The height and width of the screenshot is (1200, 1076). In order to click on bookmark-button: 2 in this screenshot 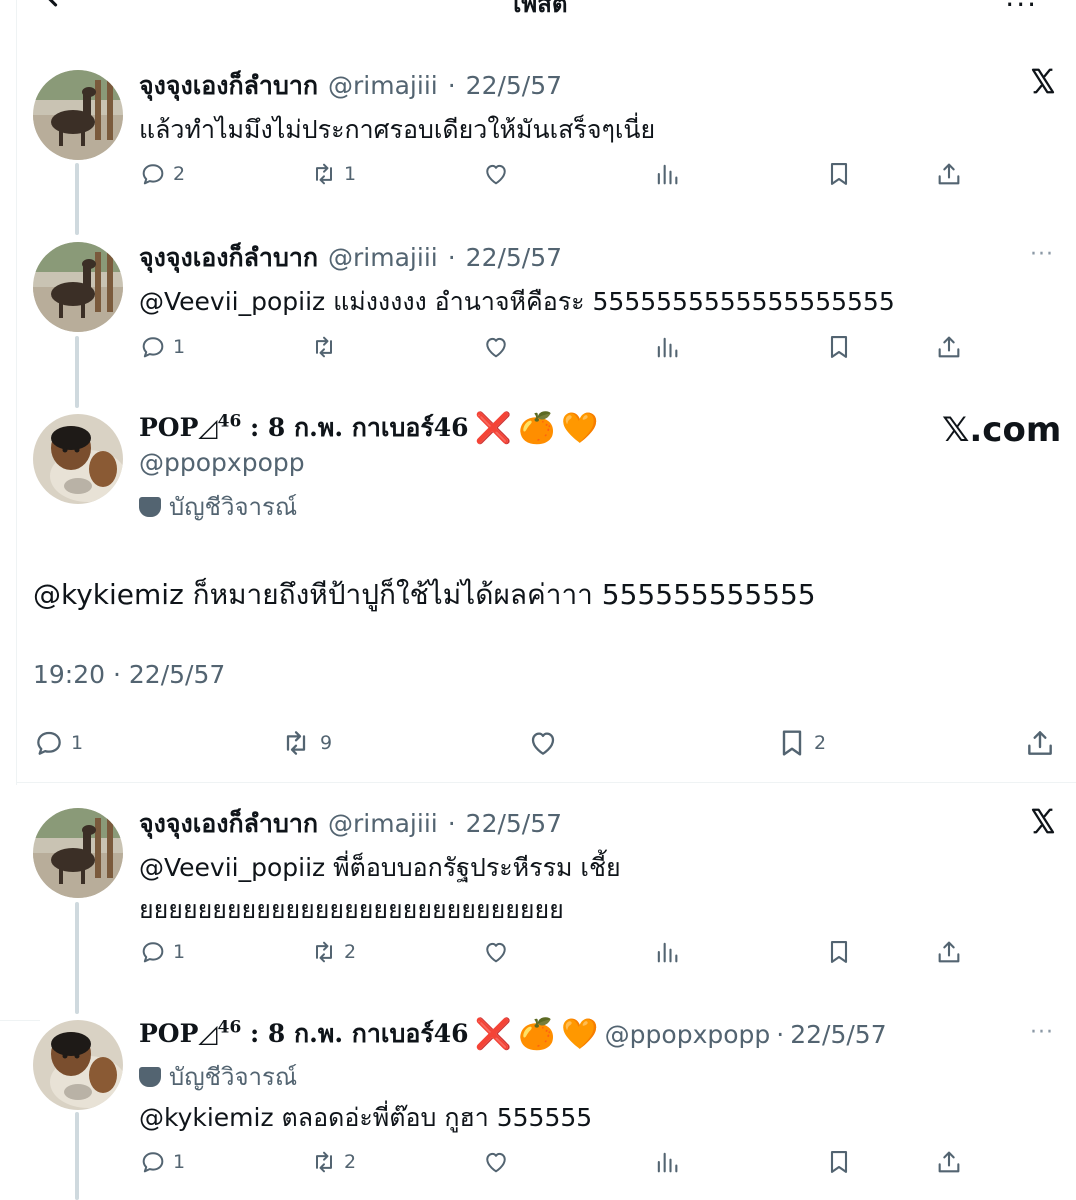, I will do `click(801, 743)`.